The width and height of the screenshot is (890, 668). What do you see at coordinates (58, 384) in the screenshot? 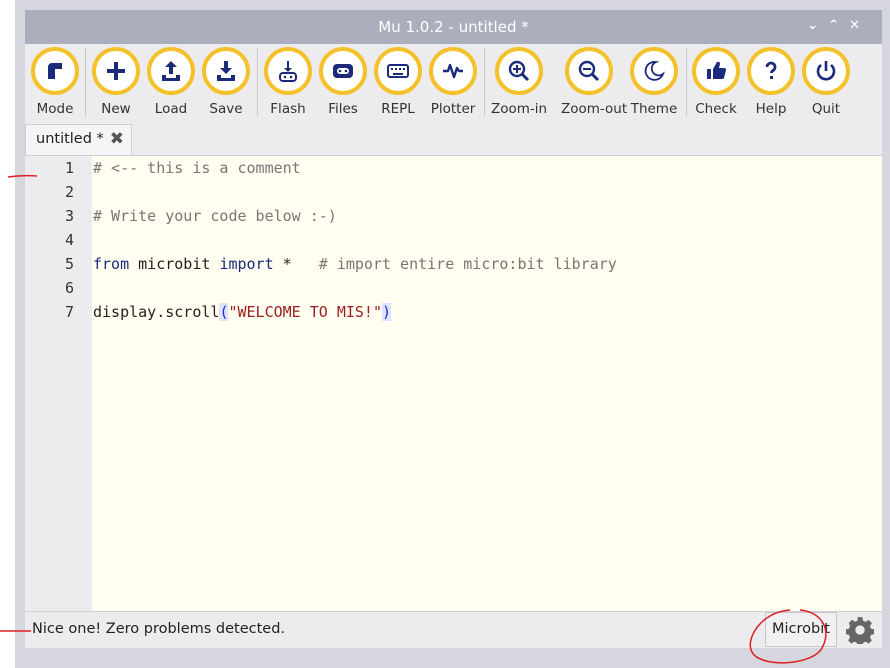
I see `line-number-gutter: 1 2 3 4 5 6 7` at bounding box center [58, 384].